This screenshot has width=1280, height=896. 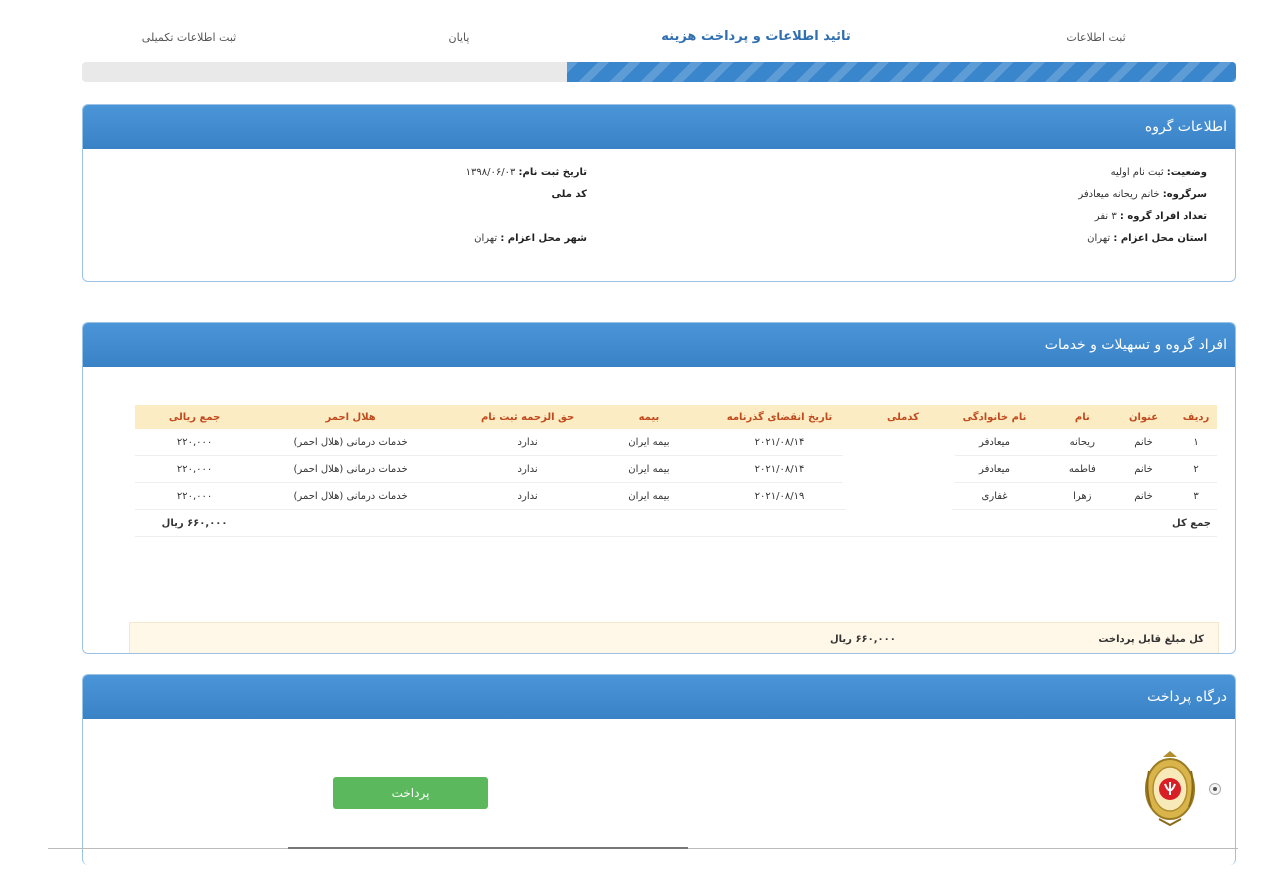 I want to click on members-title: افراد گروه و تسهیلات و خدمات, so click(x=659, y=345).